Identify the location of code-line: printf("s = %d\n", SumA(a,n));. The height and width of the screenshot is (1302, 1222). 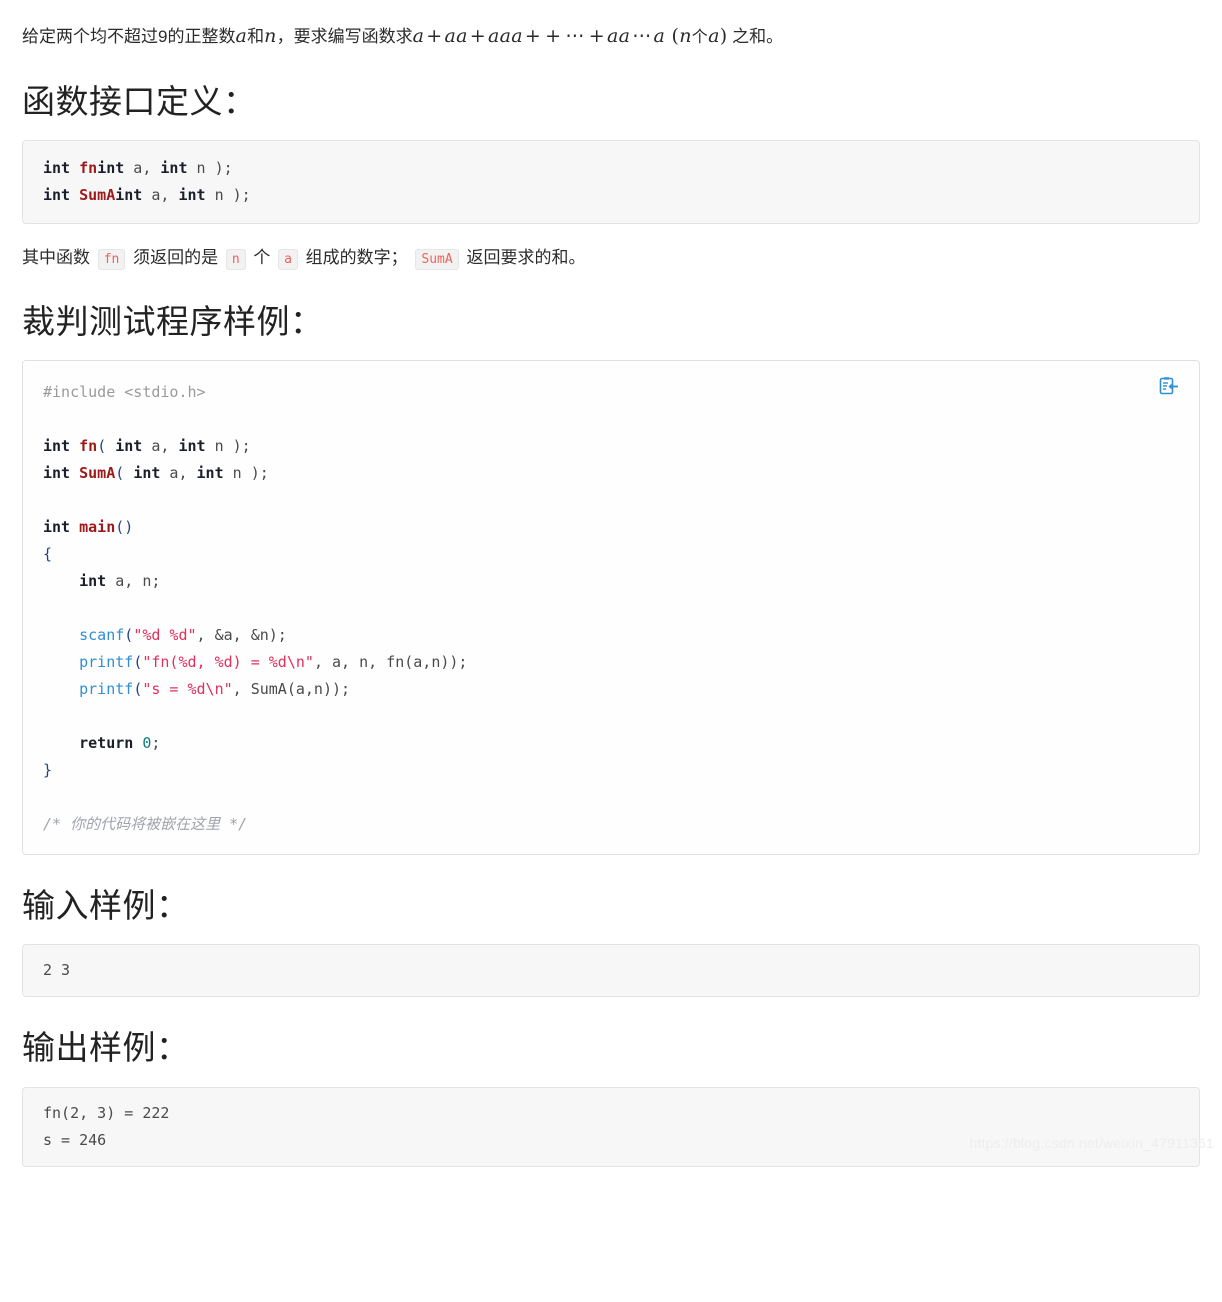
(611, 689).